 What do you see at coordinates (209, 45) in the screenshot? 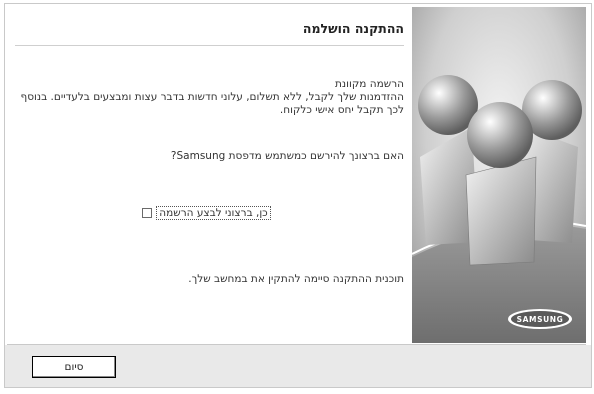
I see `title-divider` at bounding box center [209, 45].